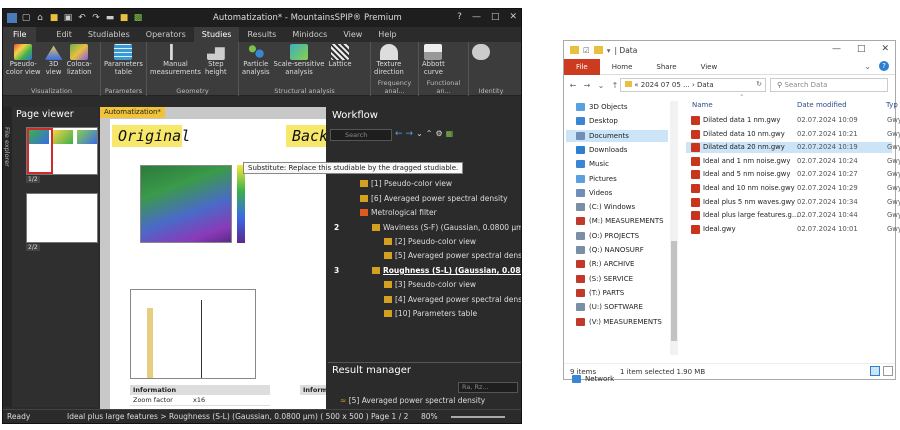  What do you see at coordinates (793, 120) in the screenshot?
I see `file-row: Dilated data 1 nm.gwy 02.07.2024 10:09 Gwy` at bounding box center [793, 120].